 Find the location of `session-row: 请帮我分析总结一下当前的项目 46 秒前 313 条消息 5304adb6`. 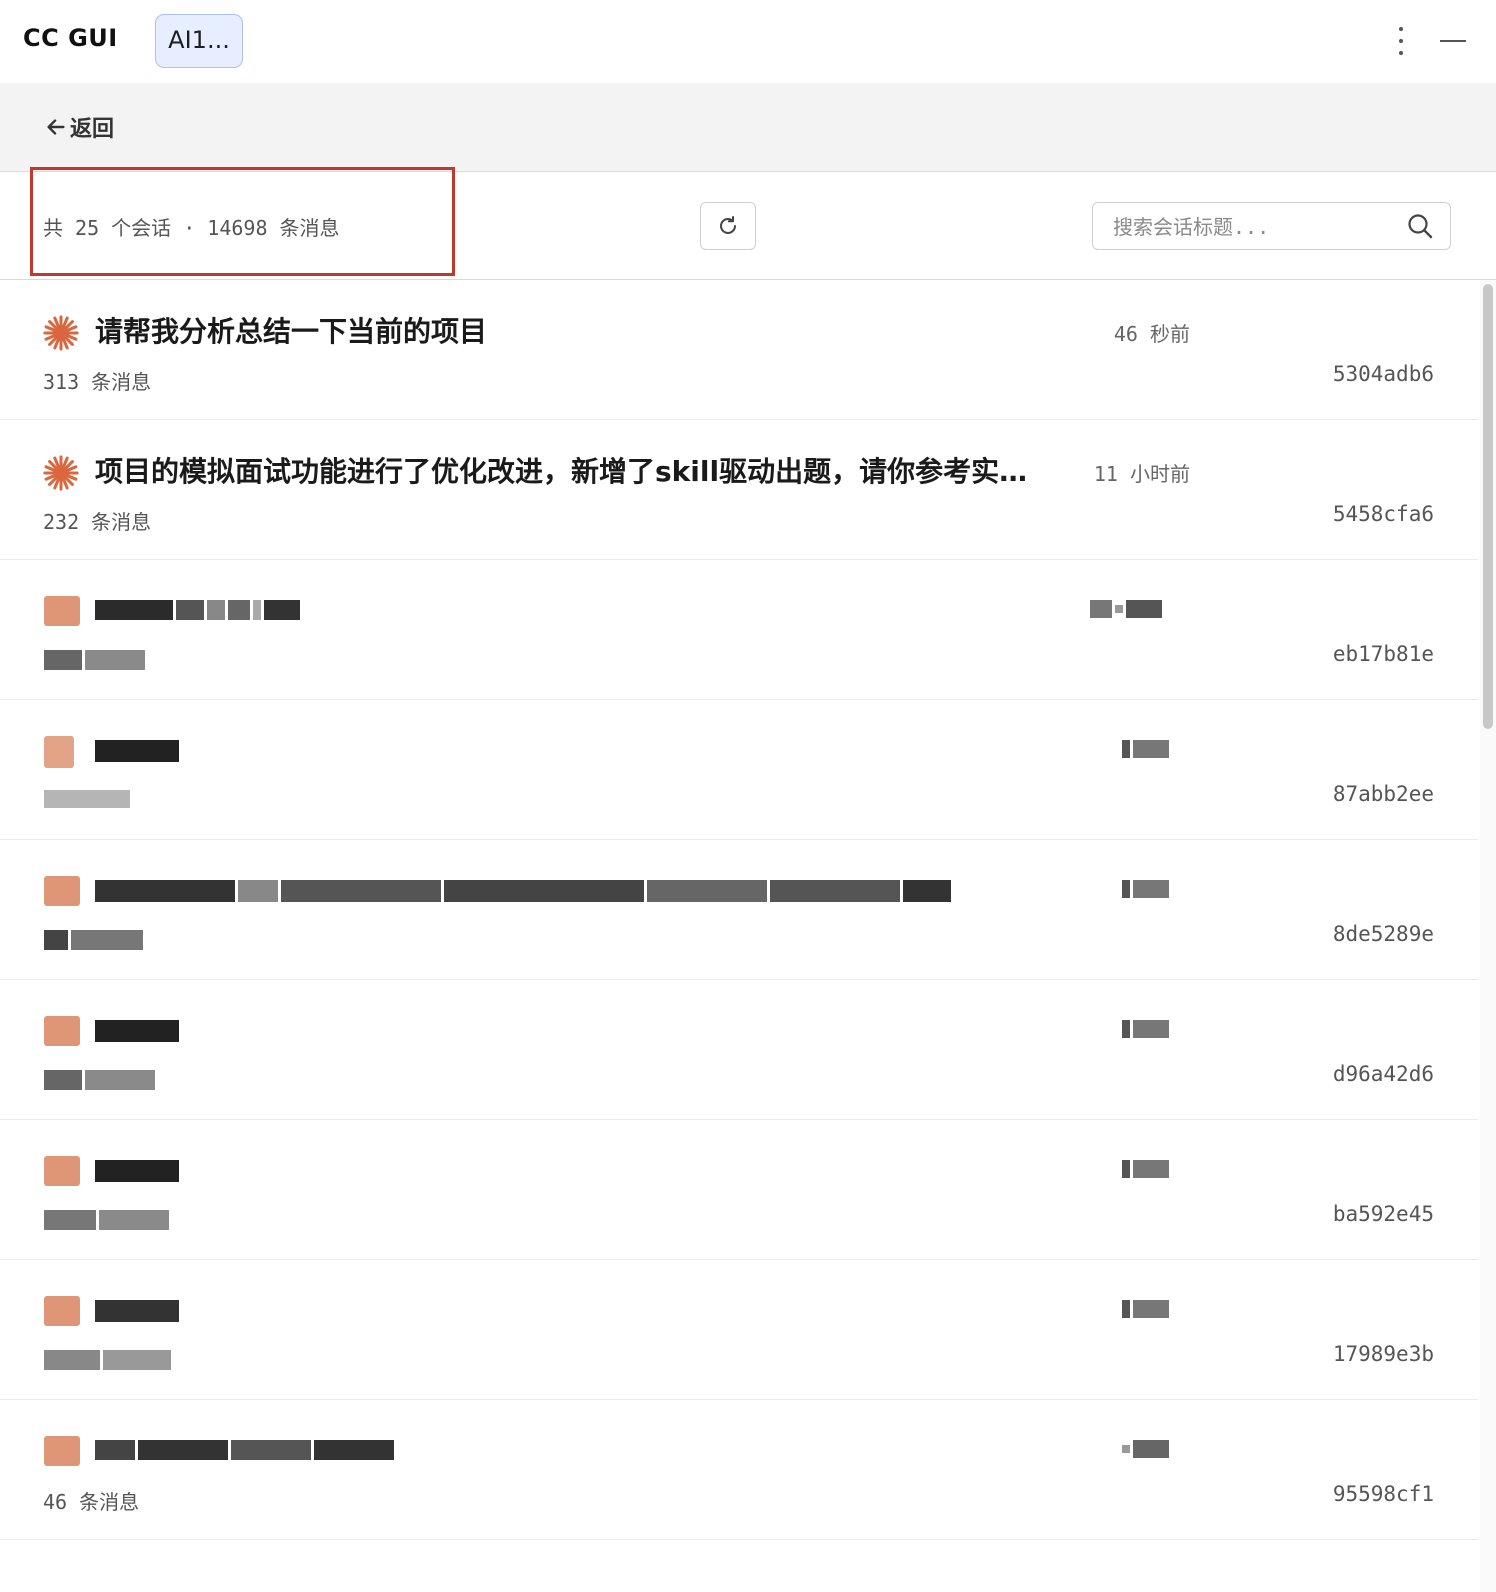

session-row: 请帮我分析总结一下当前的项目 46 秒前 313 条消息 5304adb6 is located at coordinates (739, 350).